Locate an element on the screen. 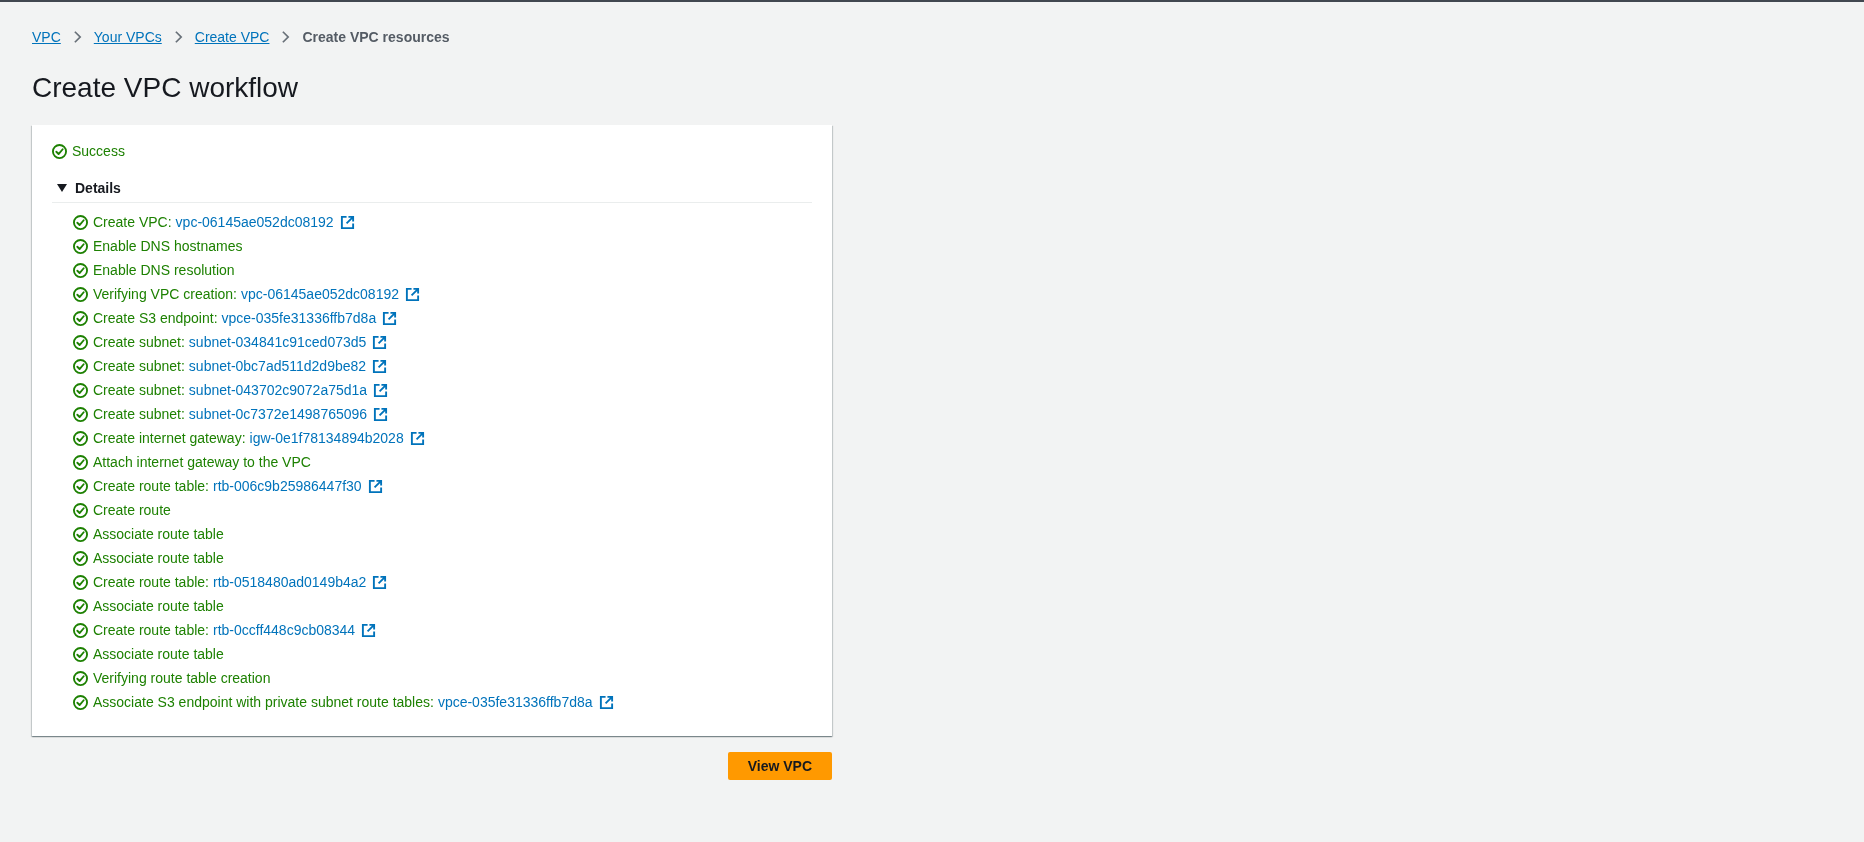 This screenshot has height=842, width=1864. status-text: Success is located at coordinates (98, 151).